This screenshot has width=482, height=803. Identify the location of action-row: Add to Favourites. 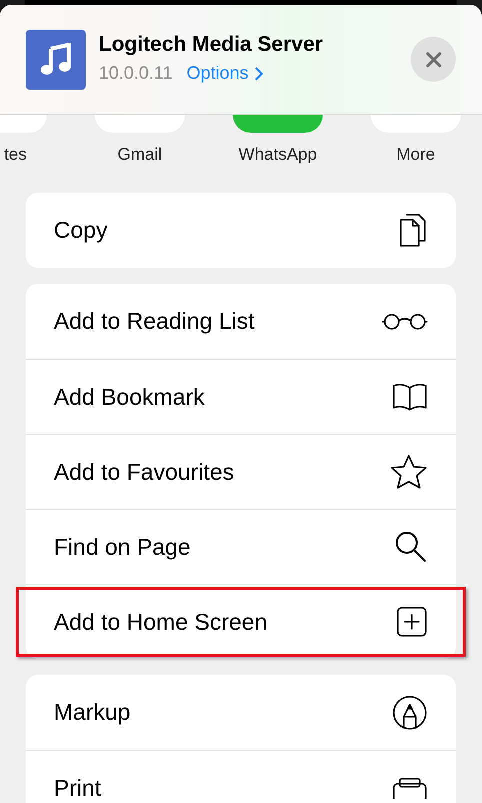
(241, 472).